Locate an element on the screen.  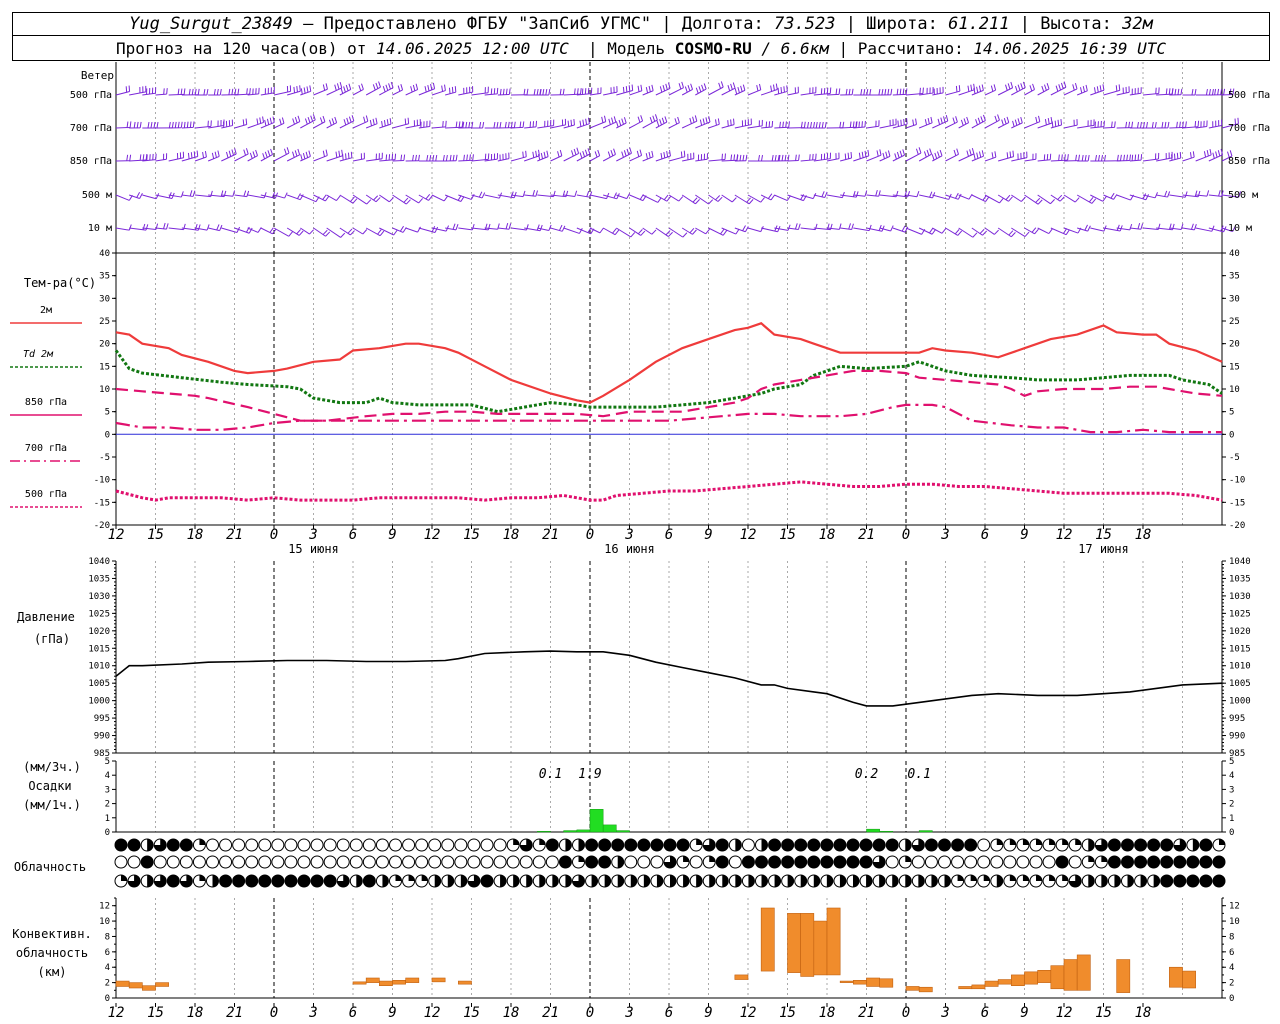
wind-level-label: 500 м is located at coordinates (97, 195).